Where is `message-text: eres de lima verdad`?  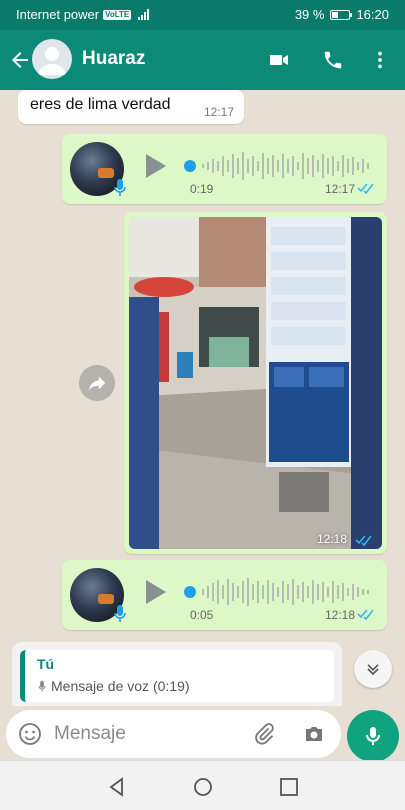
message-text: eres de lima verdad is located at coordinates (100, 104).